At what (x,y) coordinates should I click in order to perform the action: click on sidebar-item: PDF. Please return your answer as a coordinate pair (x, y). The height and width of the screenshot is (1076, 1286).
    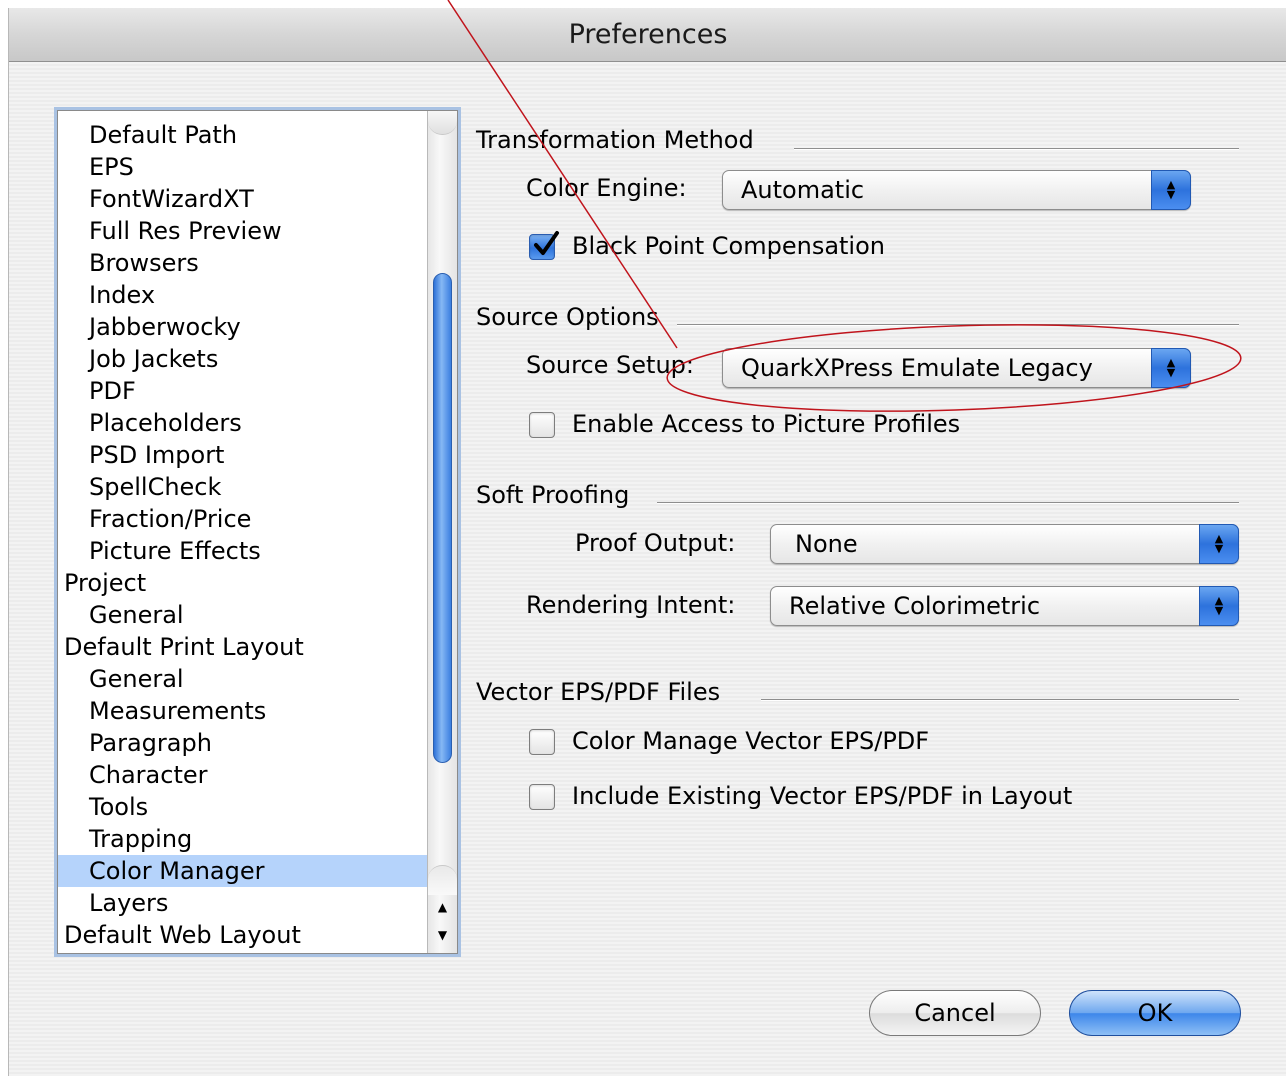
    Looking at the image, I should click on (243, 391).